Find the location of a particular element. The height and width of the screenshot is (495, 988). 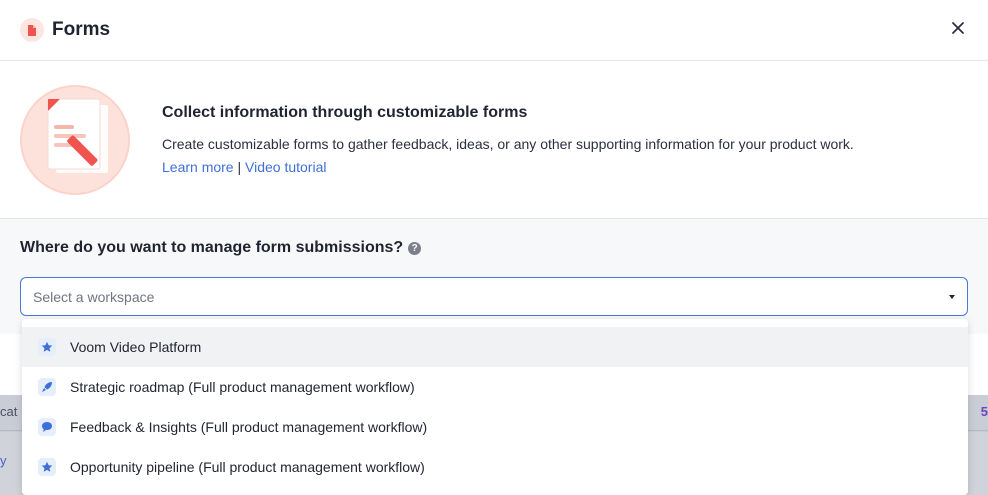

background-text: cat is located at coordinates (9, 411).